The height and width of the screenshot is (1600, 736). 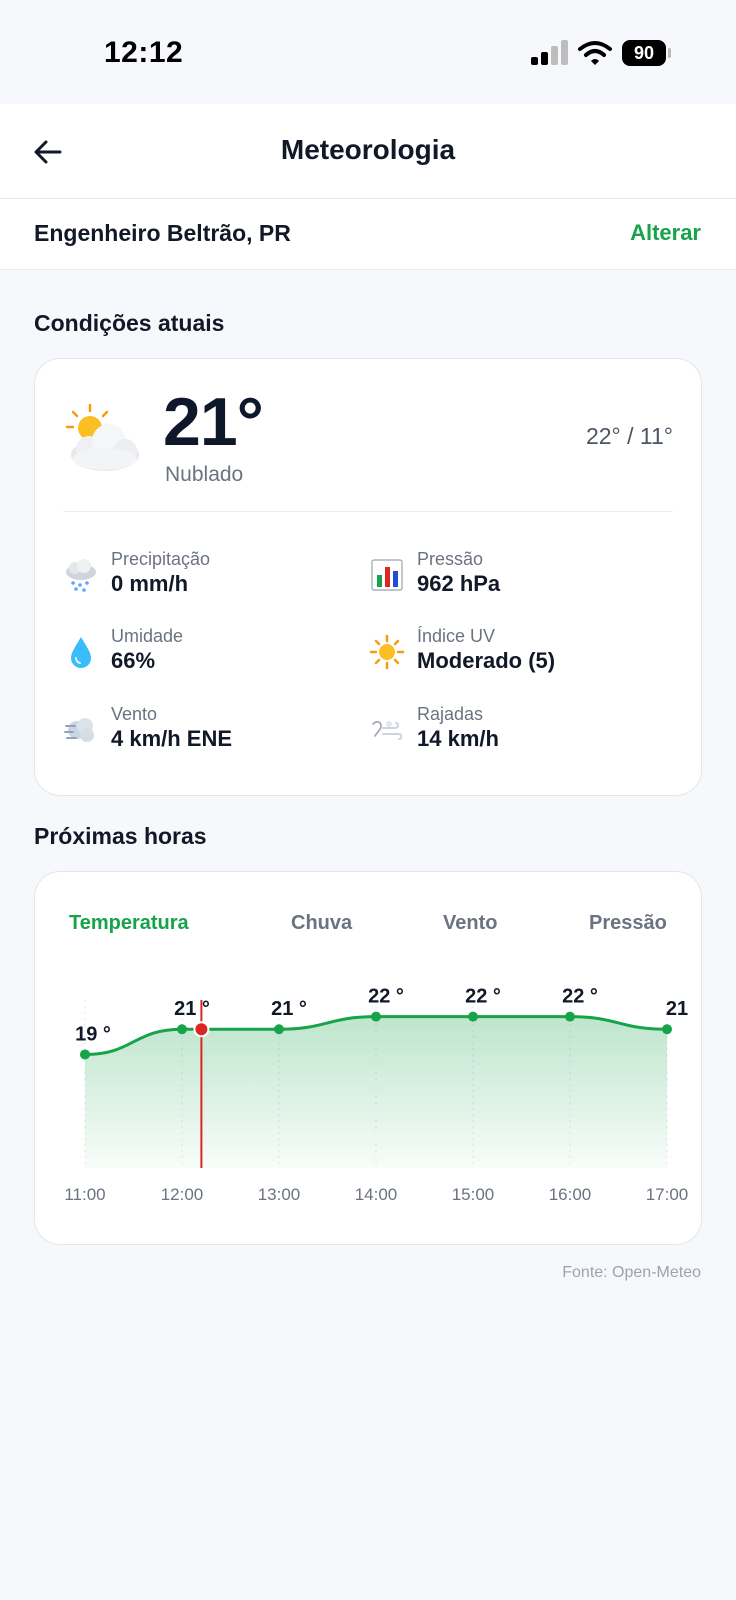 What do you see at coordinates (150, 583) in the screenshot?
I see `metric-value: 0 mm/h` at bounding box center [150, 583].